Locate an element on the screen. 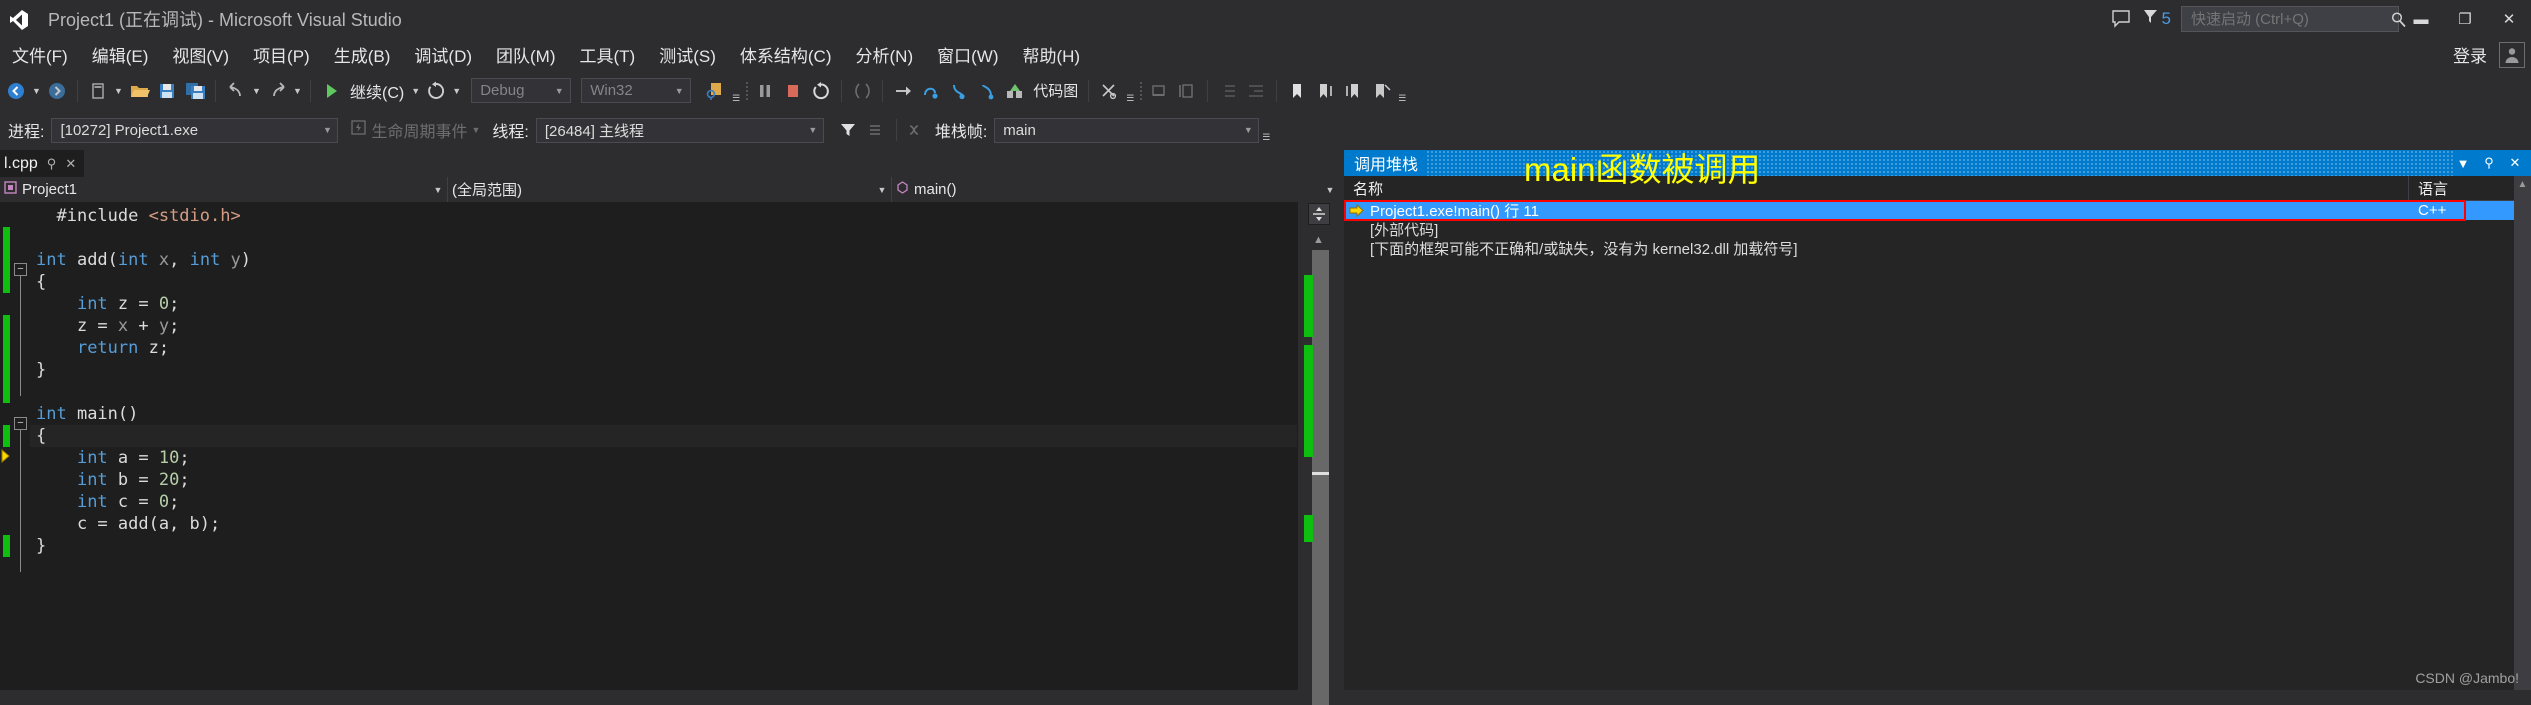  editor-outlining-margin: − − is located at coordinates (22, 446).